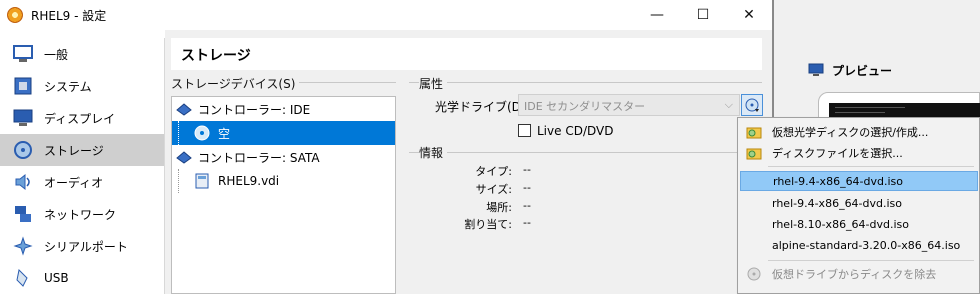 The image size is (980, 294). I want to click on sidebar-item-system: システム, so click(82, 86).